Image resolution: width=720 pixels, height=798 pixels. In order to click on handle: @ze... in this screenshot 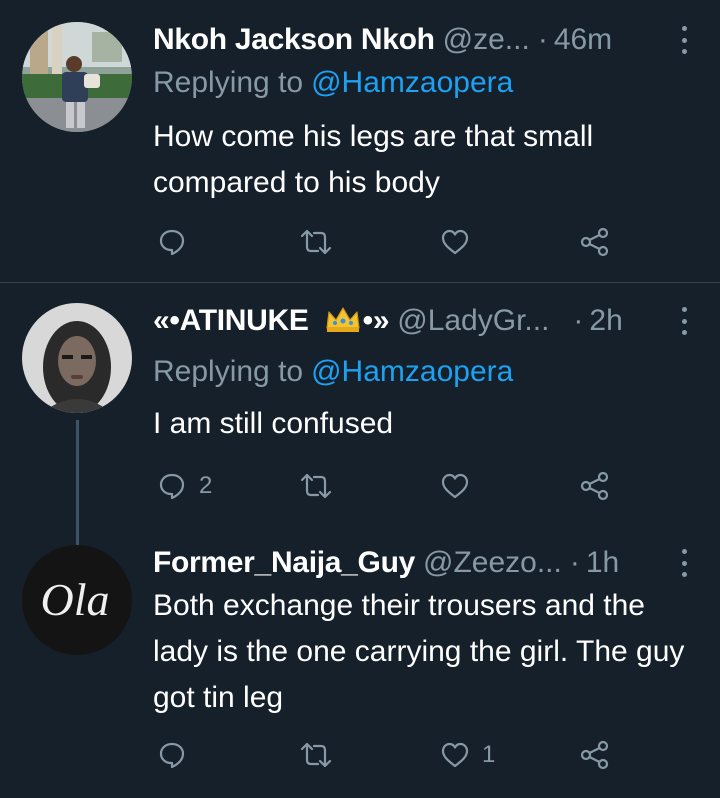, I will do `click(486, 40)`.